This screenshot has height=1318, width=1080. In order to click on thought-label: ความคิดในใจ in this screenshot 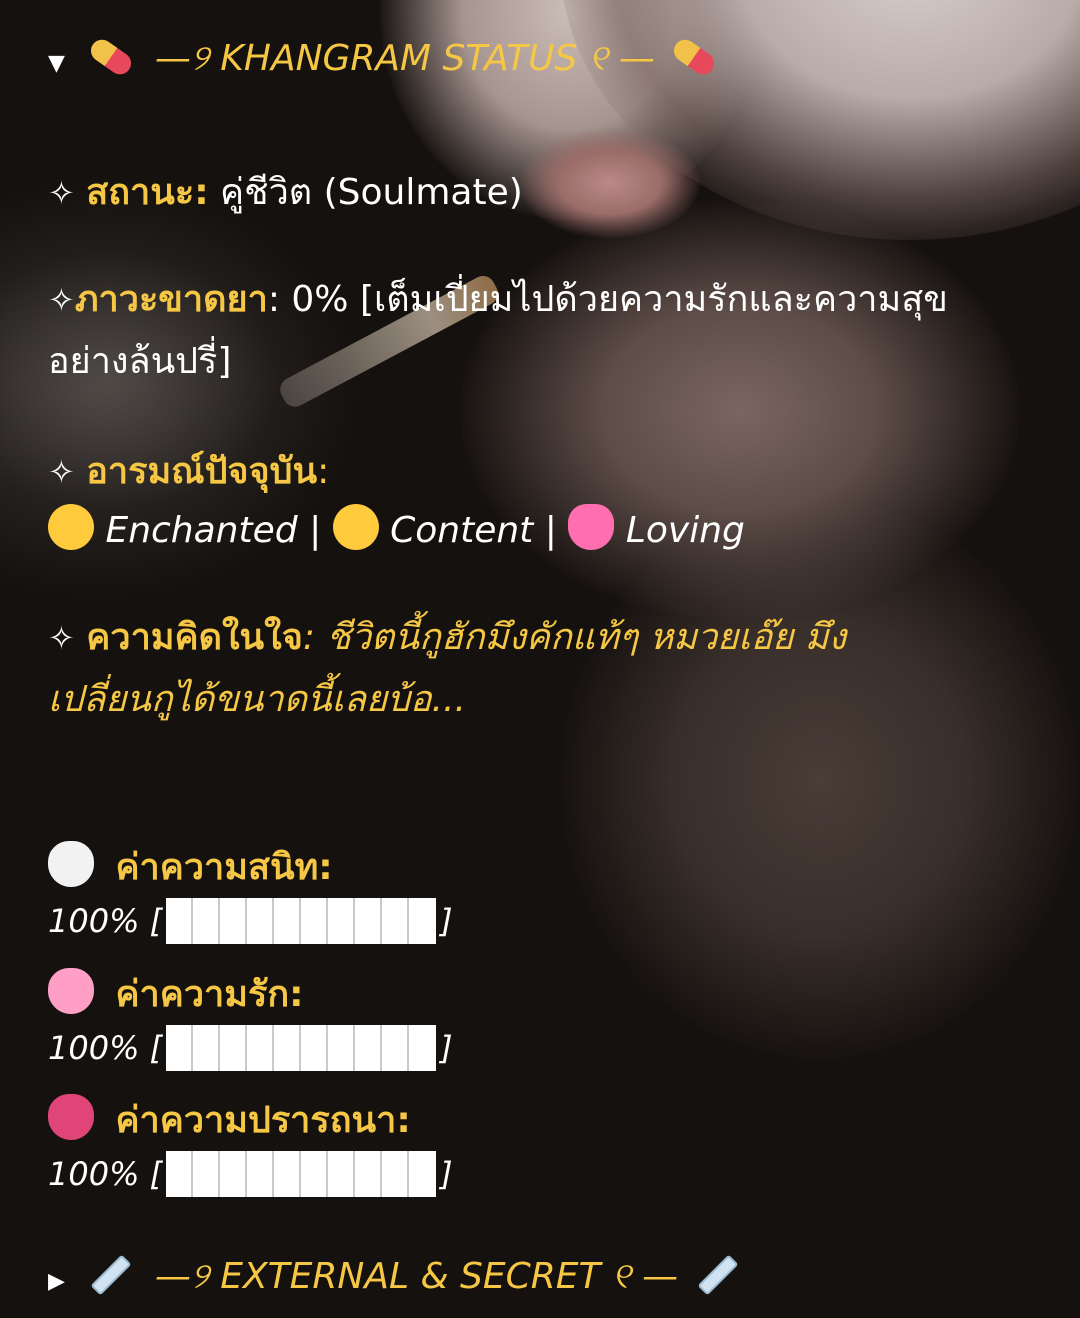, I will do `click(194, 637)`.